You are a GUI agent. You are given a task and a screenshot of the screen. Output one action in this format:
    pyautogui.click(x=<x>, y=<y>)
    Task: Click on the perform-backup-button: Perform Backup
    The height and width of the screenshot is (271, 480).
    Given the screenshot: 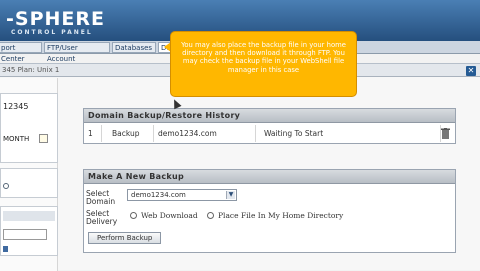 What is the action you would take?
    pyautogui.click(x=125, y=238)
    